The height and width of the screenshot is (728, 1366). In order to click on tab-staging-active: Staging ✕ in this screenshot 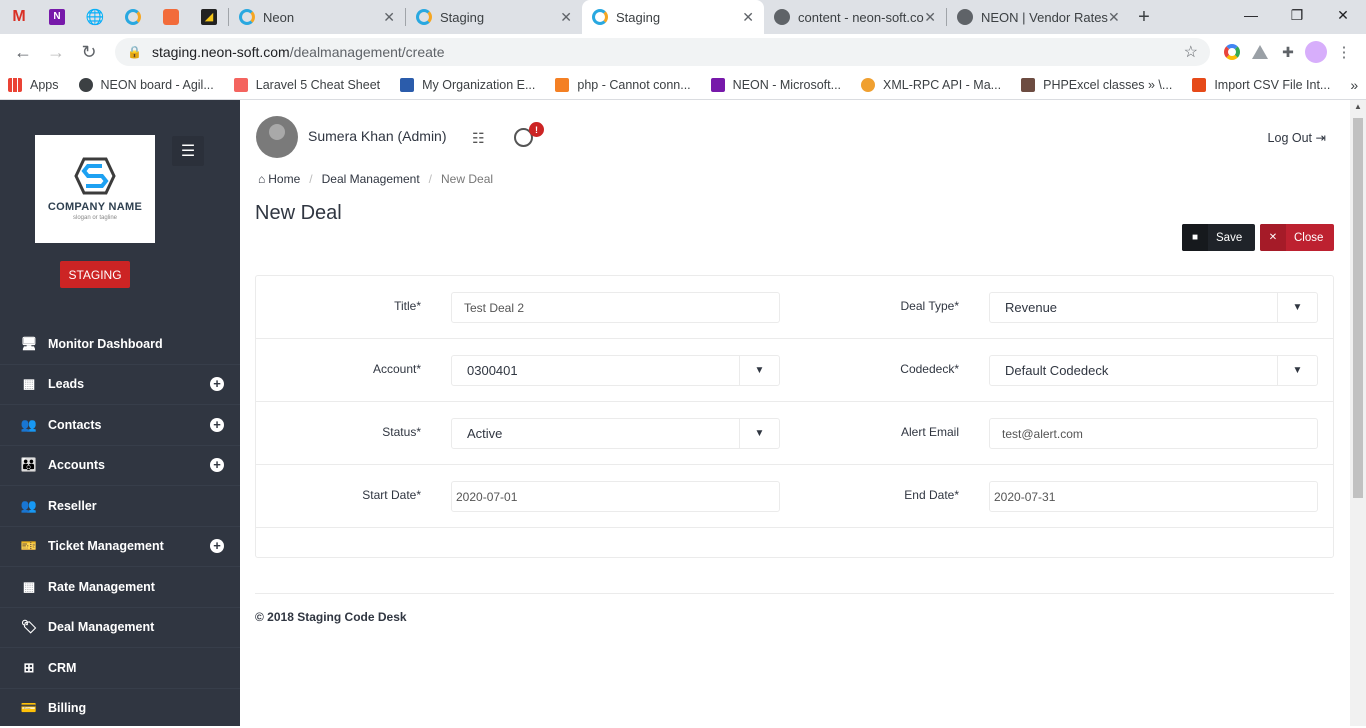, I will do `click(673, 17)`.